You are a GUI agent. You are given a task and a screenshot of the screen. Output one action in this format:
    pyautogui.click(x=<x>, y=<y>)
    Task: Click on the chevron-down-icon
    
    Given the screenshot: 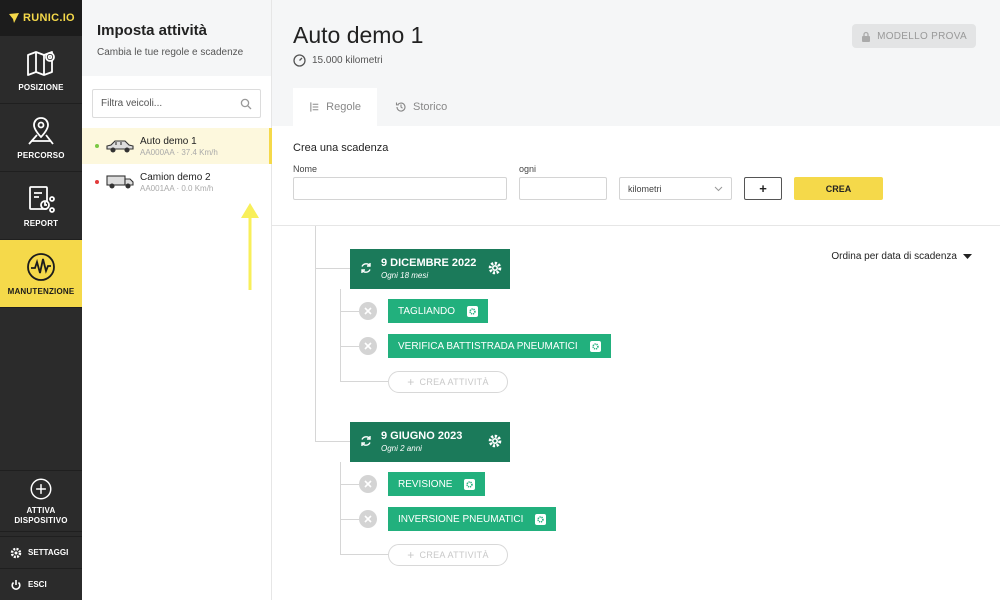 What is the action you would take?
    pyautogui.click(x=718, y=188)
    